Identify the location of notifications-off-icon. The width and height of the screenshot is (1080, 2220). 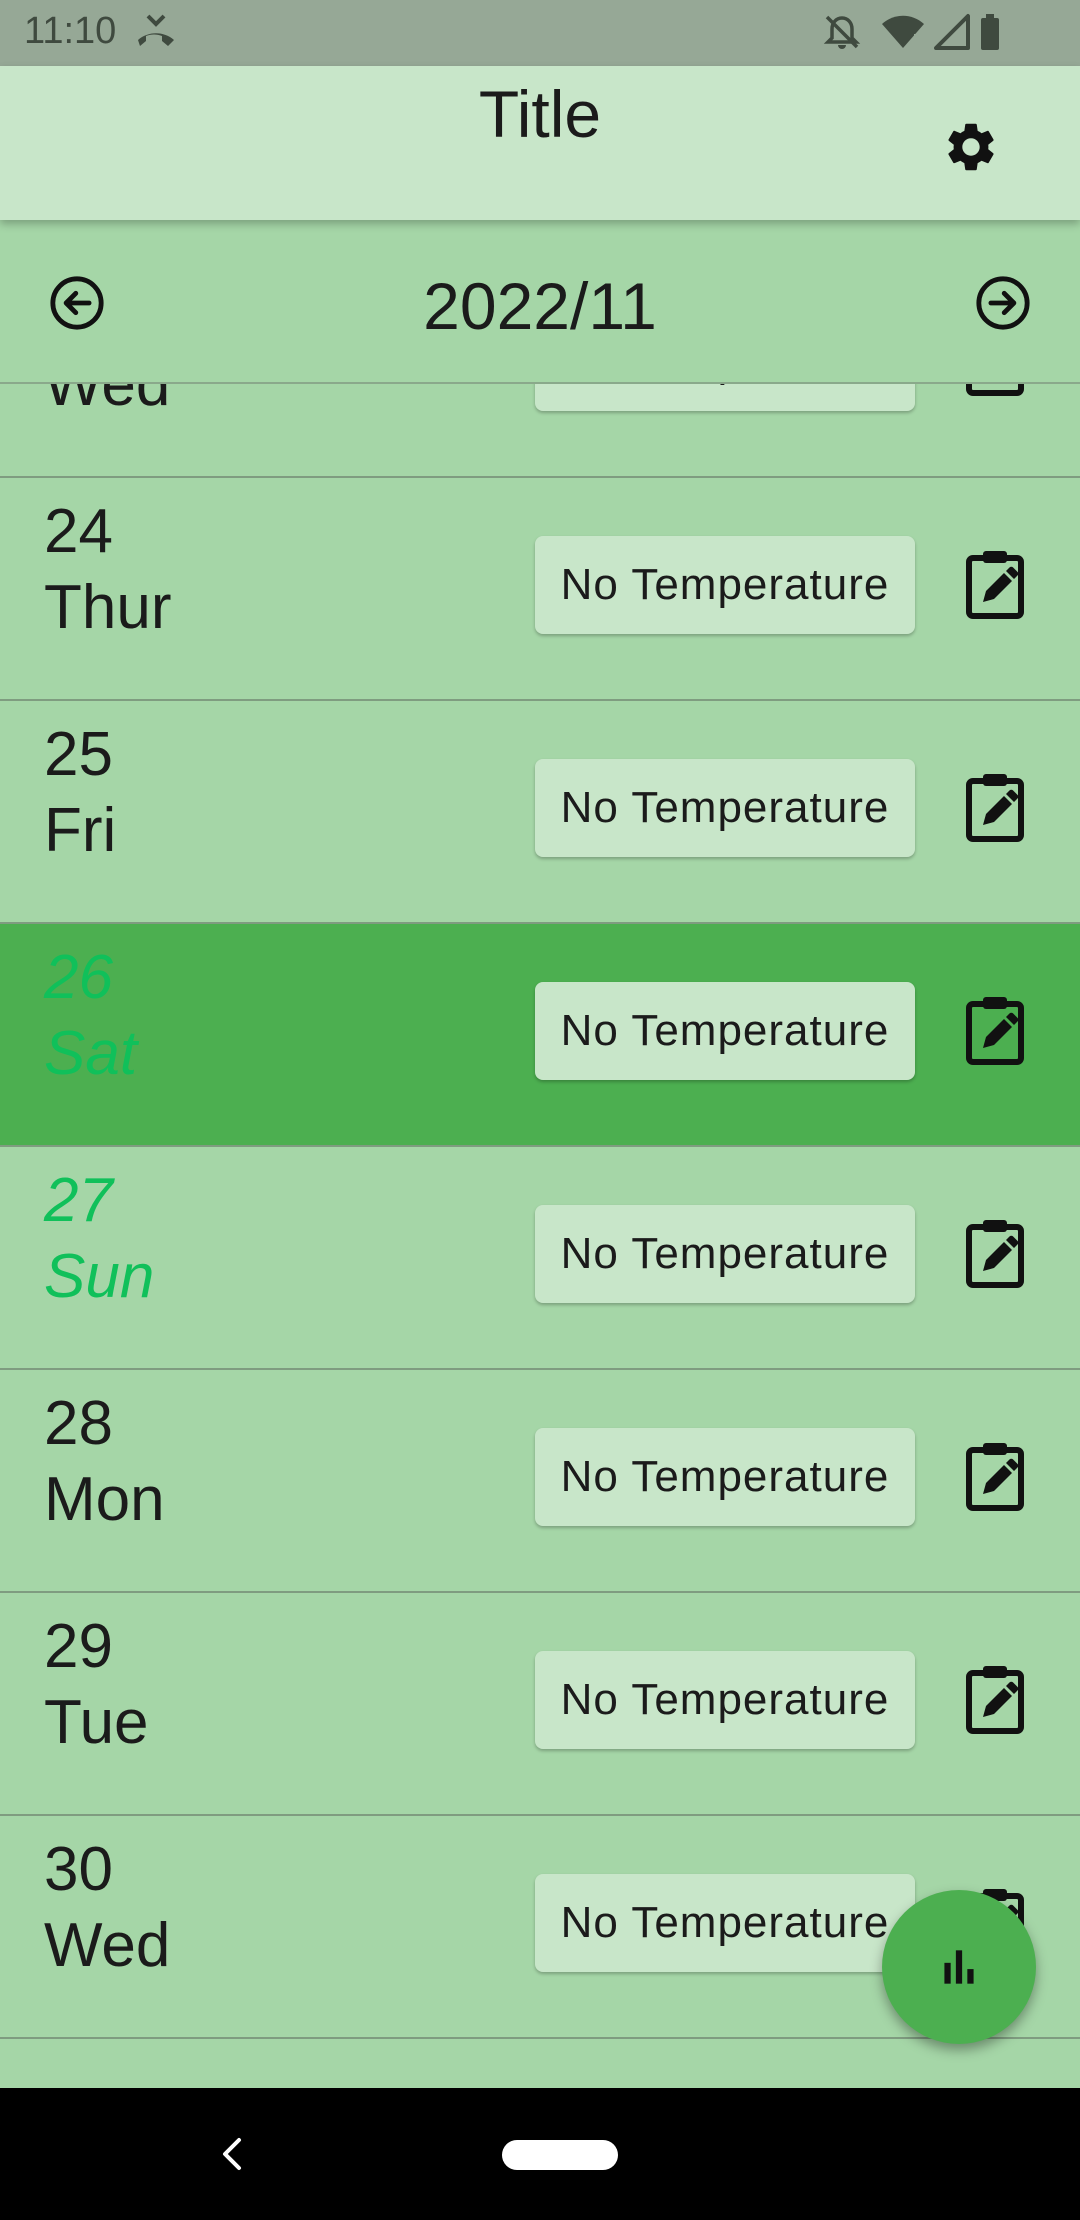
(842, 32).